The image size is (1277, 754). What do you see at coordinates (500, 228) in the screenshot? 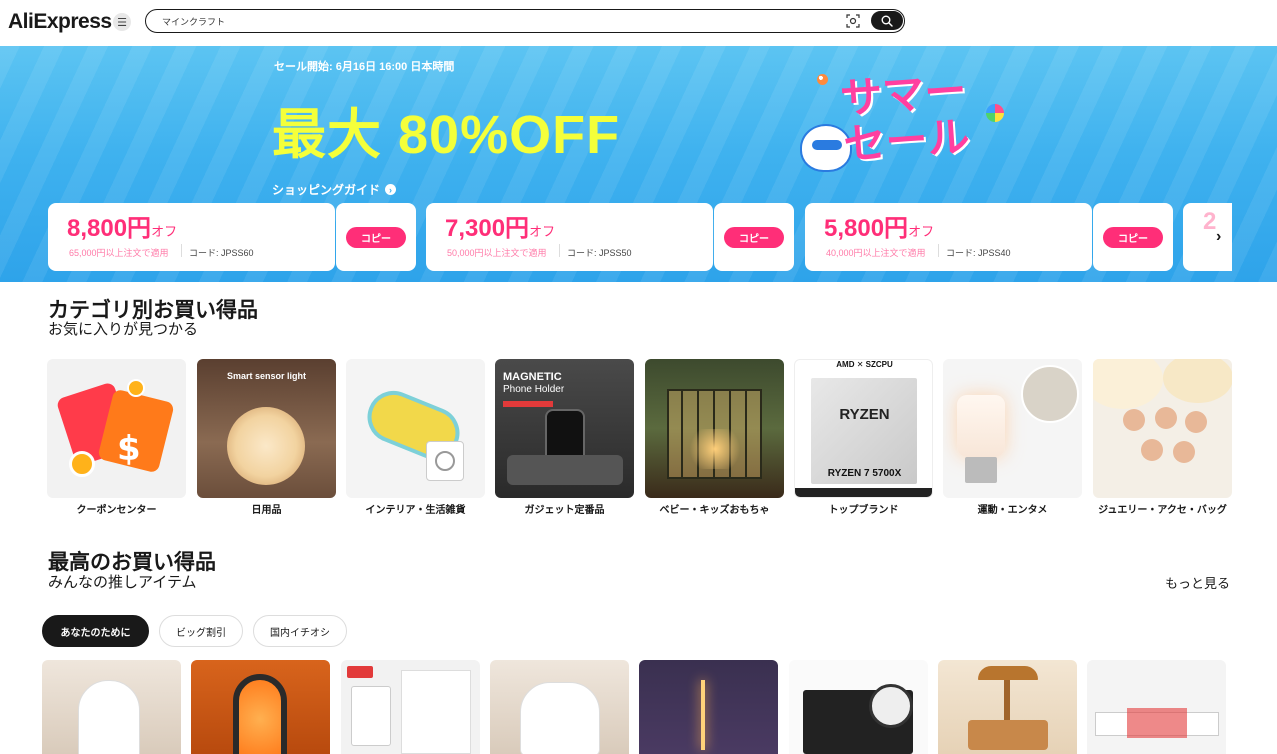
I see `coupon-amount: 7,300円オフ` at bounding box center [500, 228].